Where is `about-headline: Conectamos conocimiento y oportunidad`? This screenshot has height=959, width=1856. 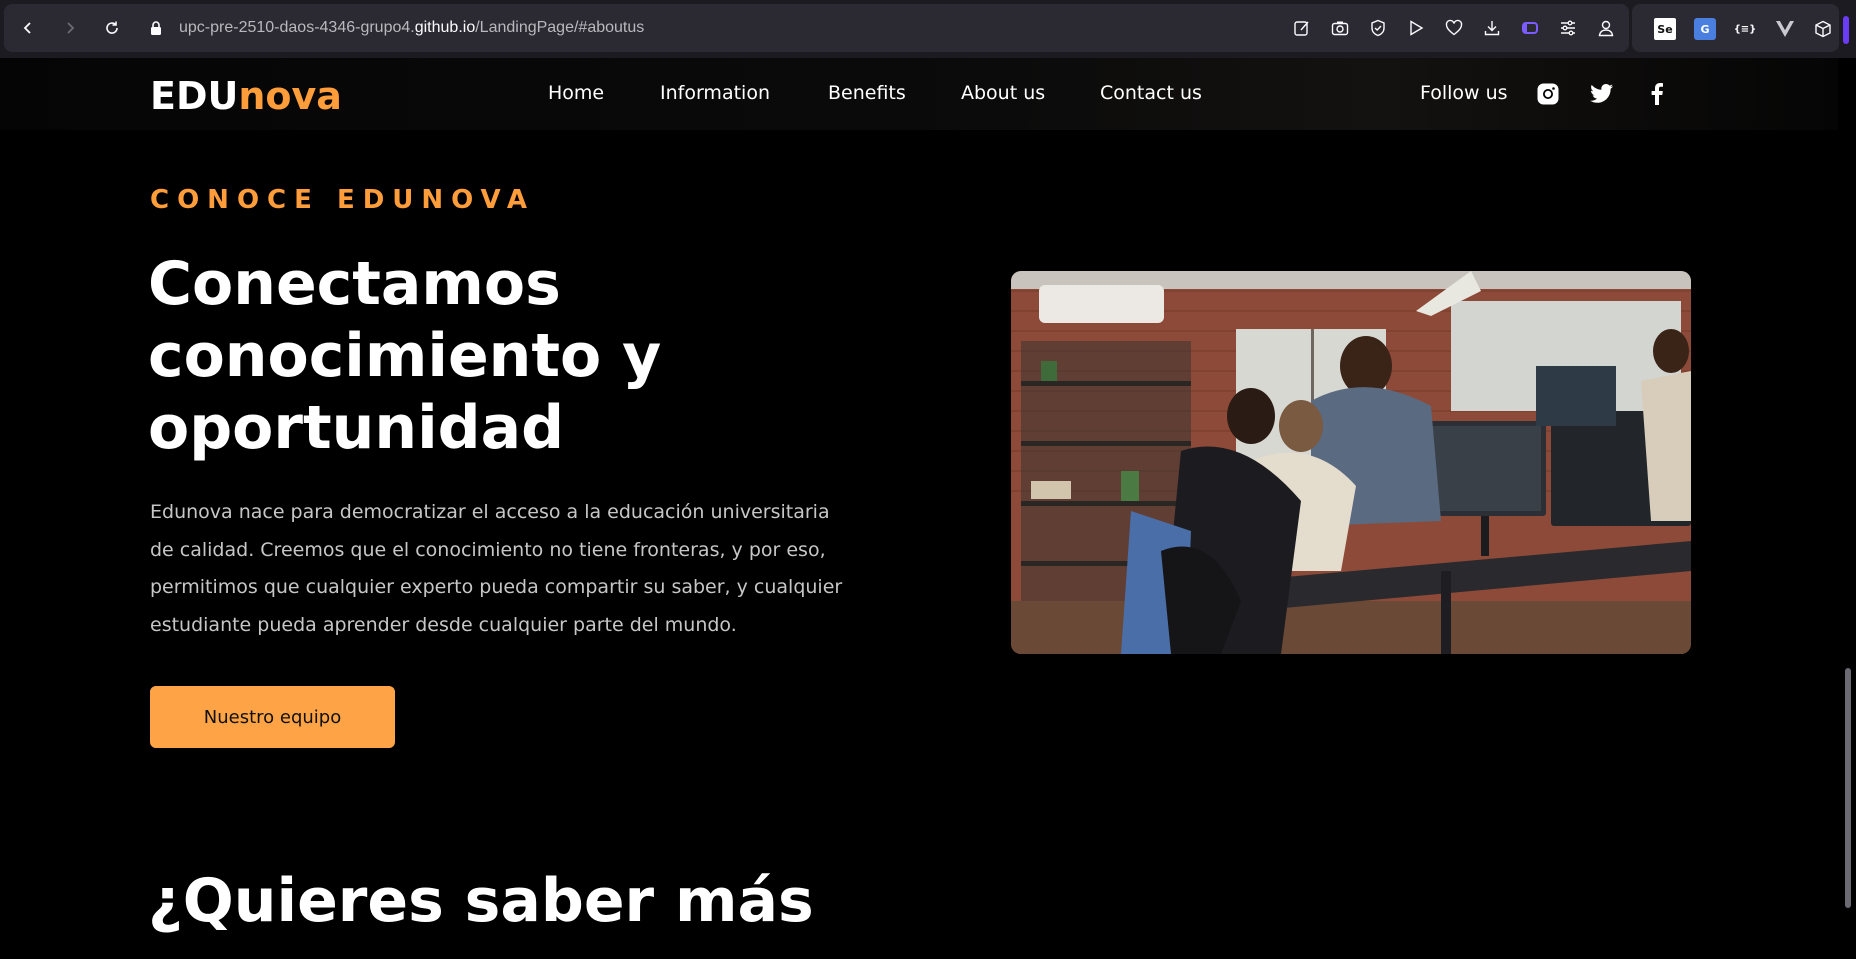 about-headline: Conectamos conocimiento y oportunidad is located at coordinates (405, 356).